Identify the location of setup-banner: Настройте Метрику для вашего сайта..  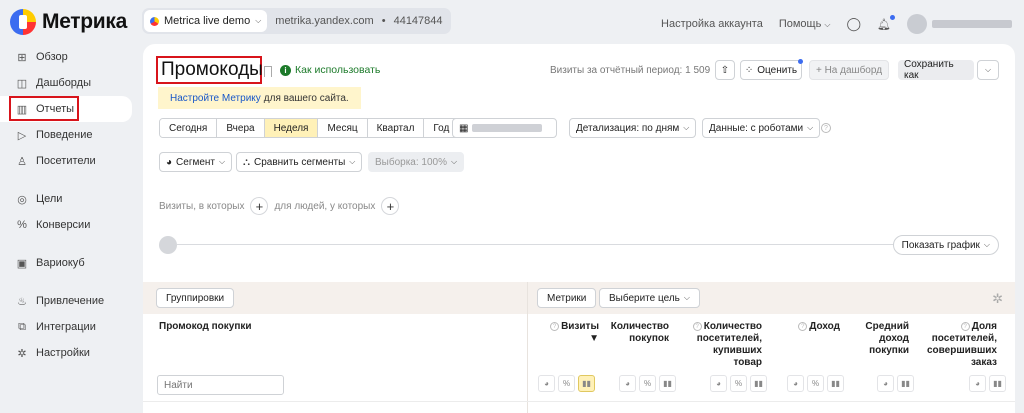
(259, 98).